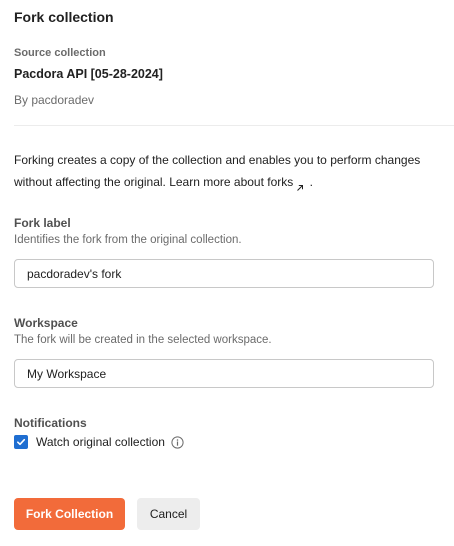 The height and width of the screenshot is (546, 454). What do you see at coordinates (60, 53) in the screenshot?
I see `source-collection-label: Source collection` at bounding box center [60, 53].